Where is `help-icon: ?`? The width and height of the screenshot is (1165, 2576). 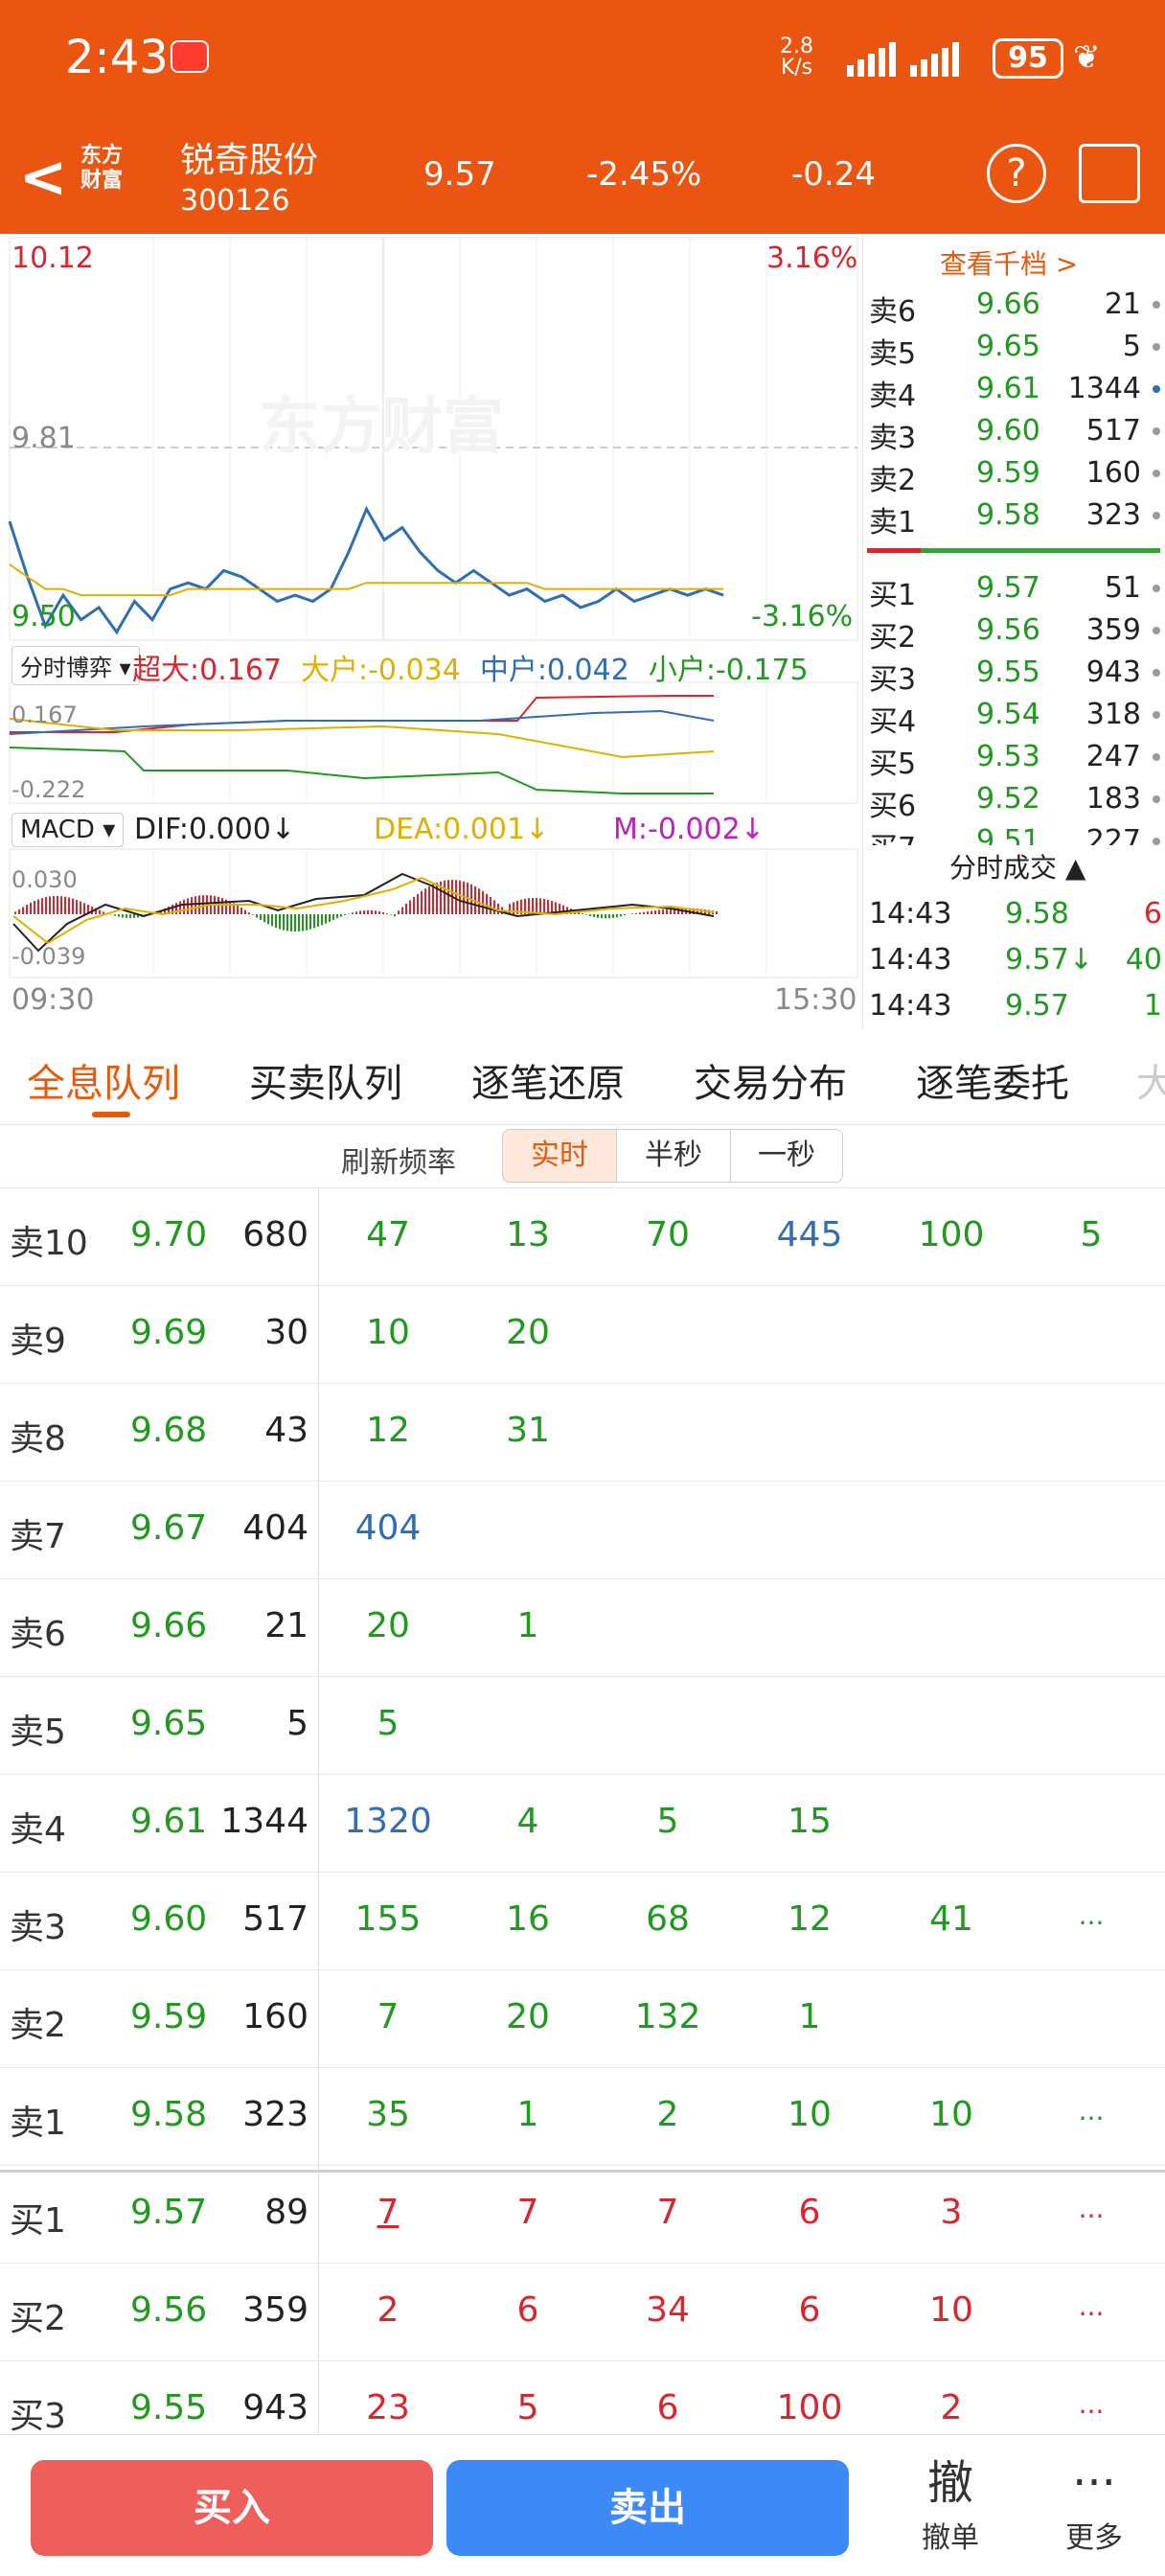 help-icon: ? is located at coordinates (1016, 173).